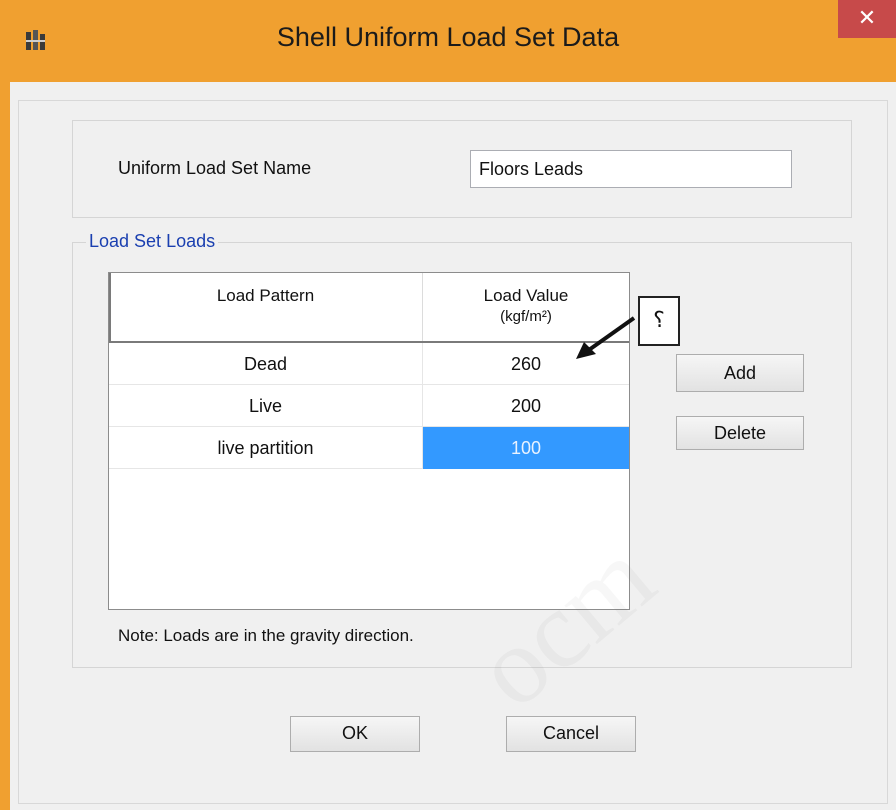 The height and width of the screenshot is (810, 896). Describe the element at coordinates (659, 321) in the screenshot. I see `annotation-callout: ؟` at that location.